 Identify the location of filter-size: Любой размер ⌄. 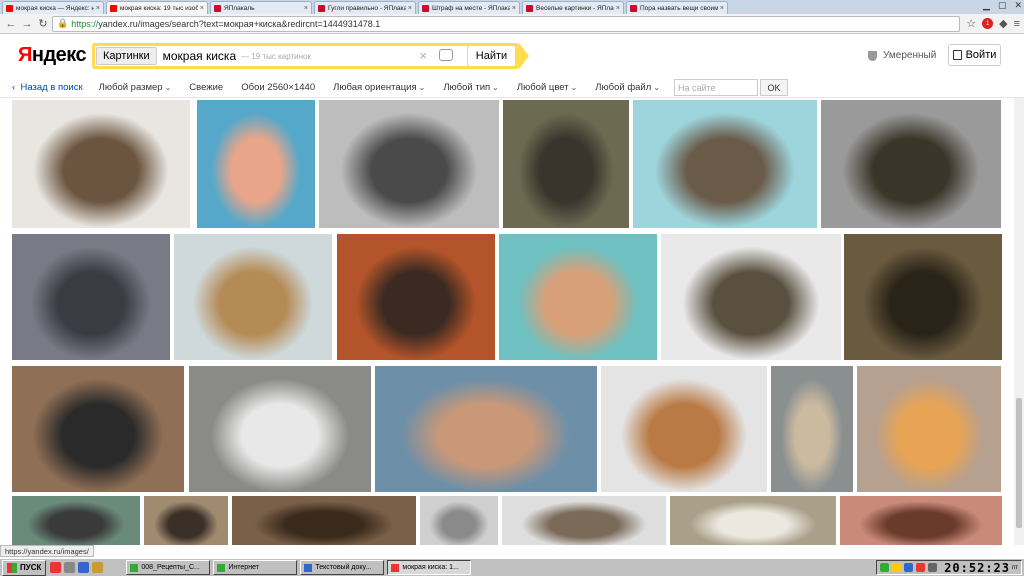
(135, 87).